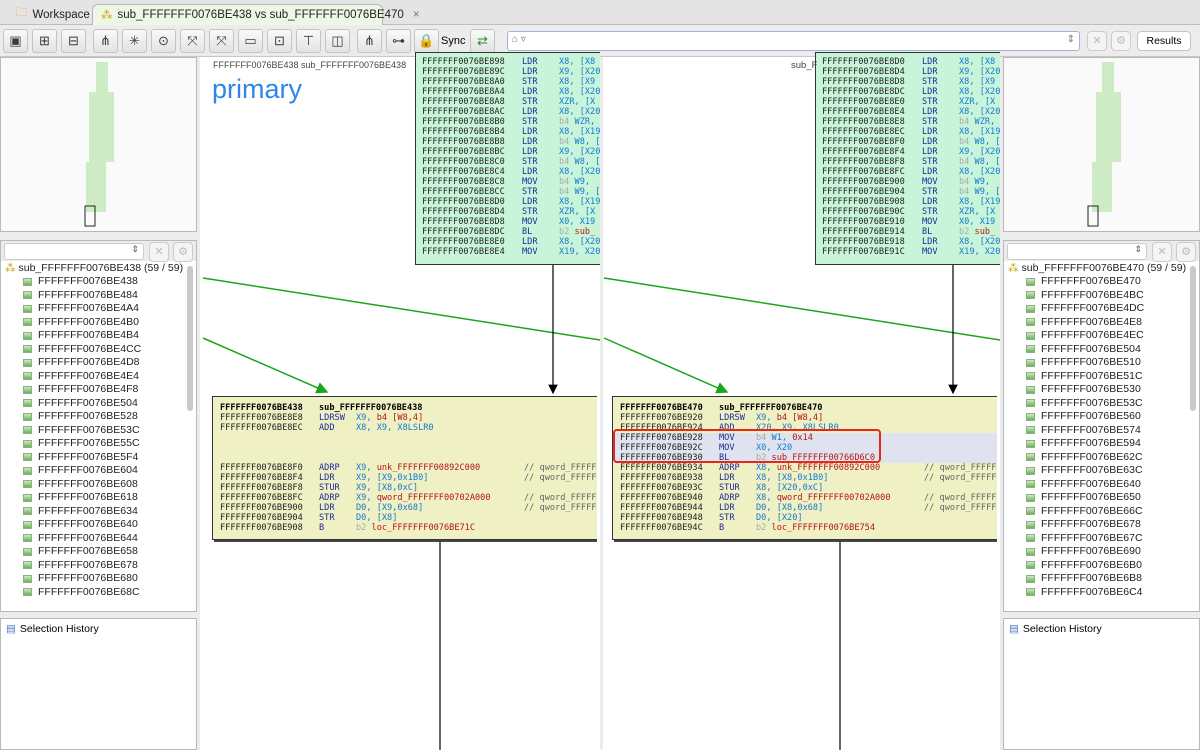 This screenshot has width=1200, height=750. What do you see at coordinates (823, 528) in the screenshot?
I see `symbol: loc_FFFFFFF0076BE754` at bounding box center [823, 528].